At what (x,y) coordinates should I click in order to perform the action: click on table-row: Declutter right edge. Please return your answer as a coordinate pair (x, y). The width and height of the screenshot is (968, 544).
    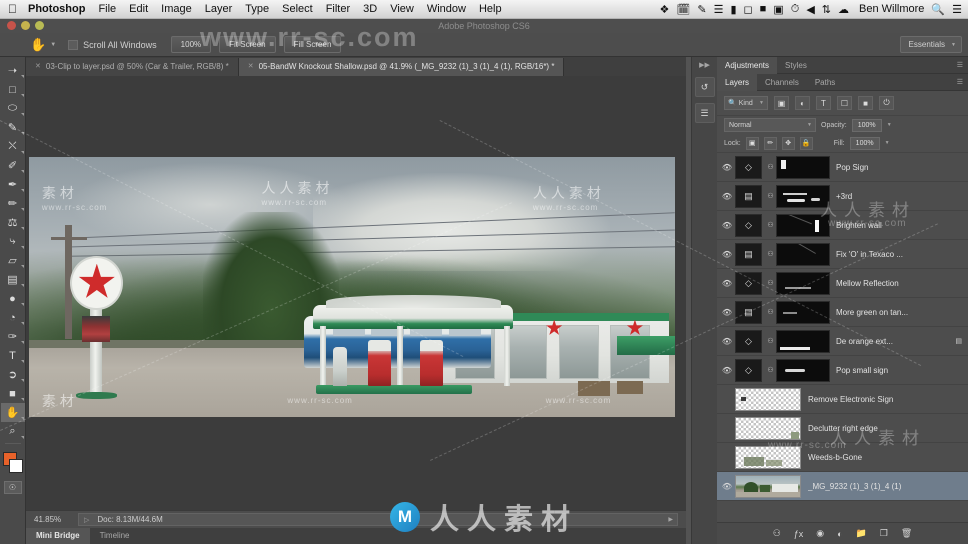
    Looking at the image, I should click on (842, 428).